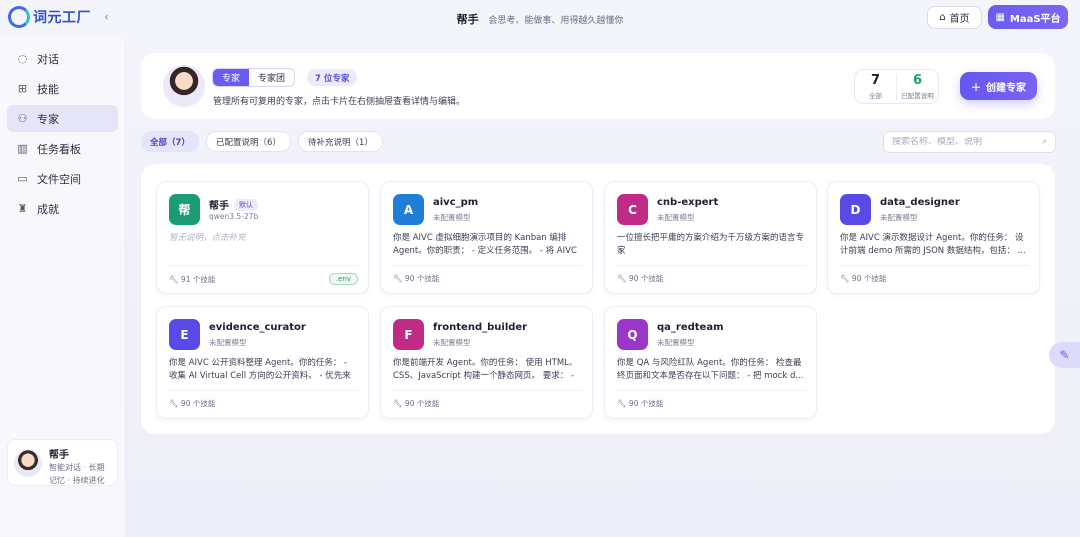  I want to click on expert-name: cnb-expert, so click(688, 202).